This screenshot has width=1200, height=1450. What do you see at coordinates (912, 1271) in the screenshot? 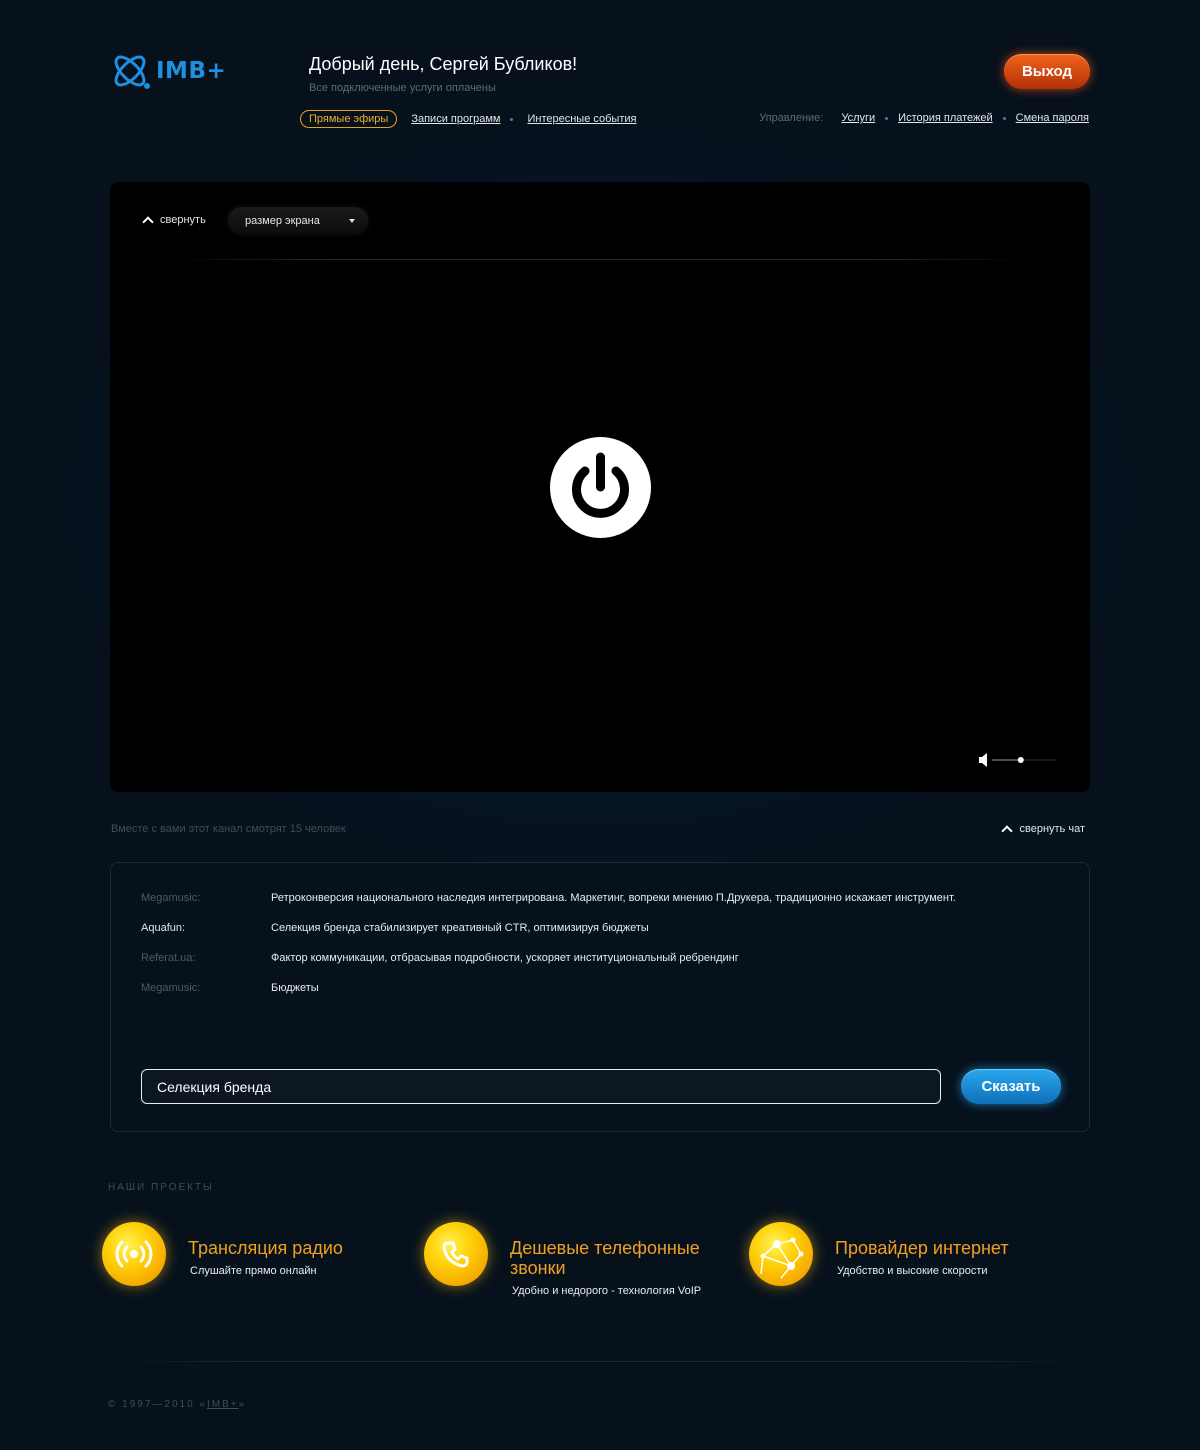
I see `project-desc: Удобство и высокие скорости` at bounding box center [912, 1271].